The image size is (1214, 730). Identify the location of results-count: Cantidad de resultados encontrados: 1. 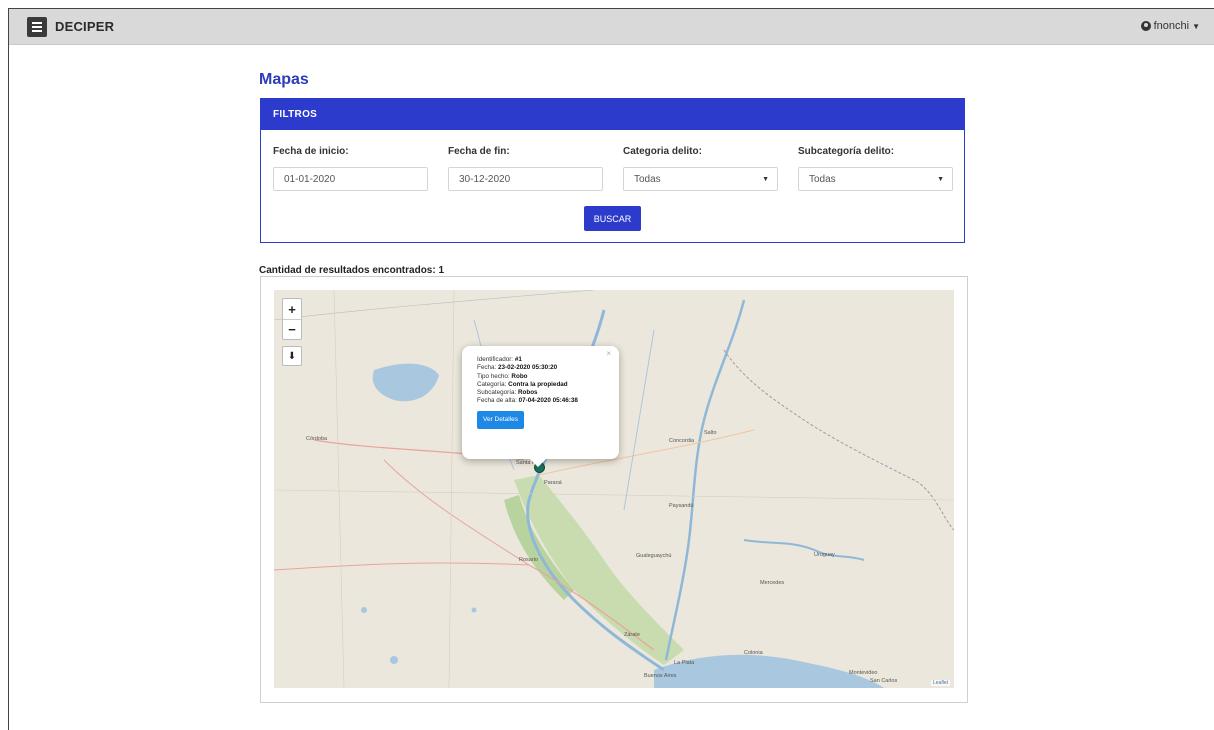
(352, 270).